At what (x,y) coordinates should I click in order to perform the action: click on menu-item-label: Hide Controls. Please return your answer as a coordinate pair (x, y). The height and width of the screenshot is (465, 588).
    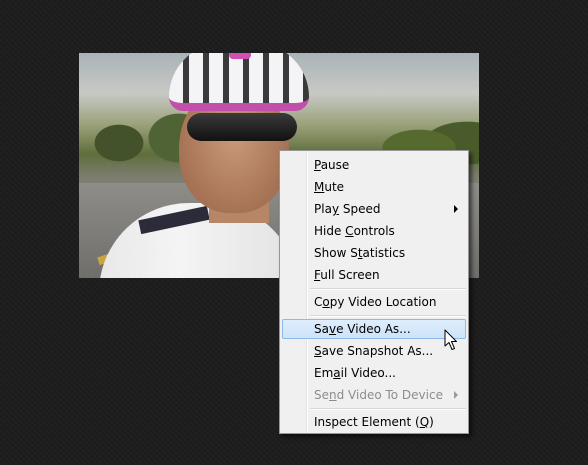
    Looking at the image, I should click on (354, 231).